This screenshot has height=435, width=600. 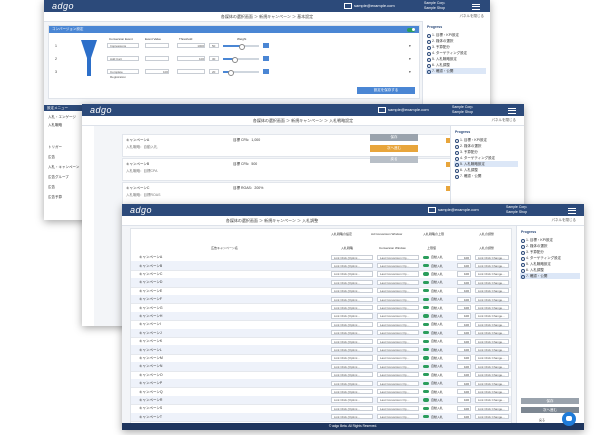 What do you see at coordinates (123, 74) in the screenshot?
I see `event-select: Complete Registration` at bounding box center [123, 74].